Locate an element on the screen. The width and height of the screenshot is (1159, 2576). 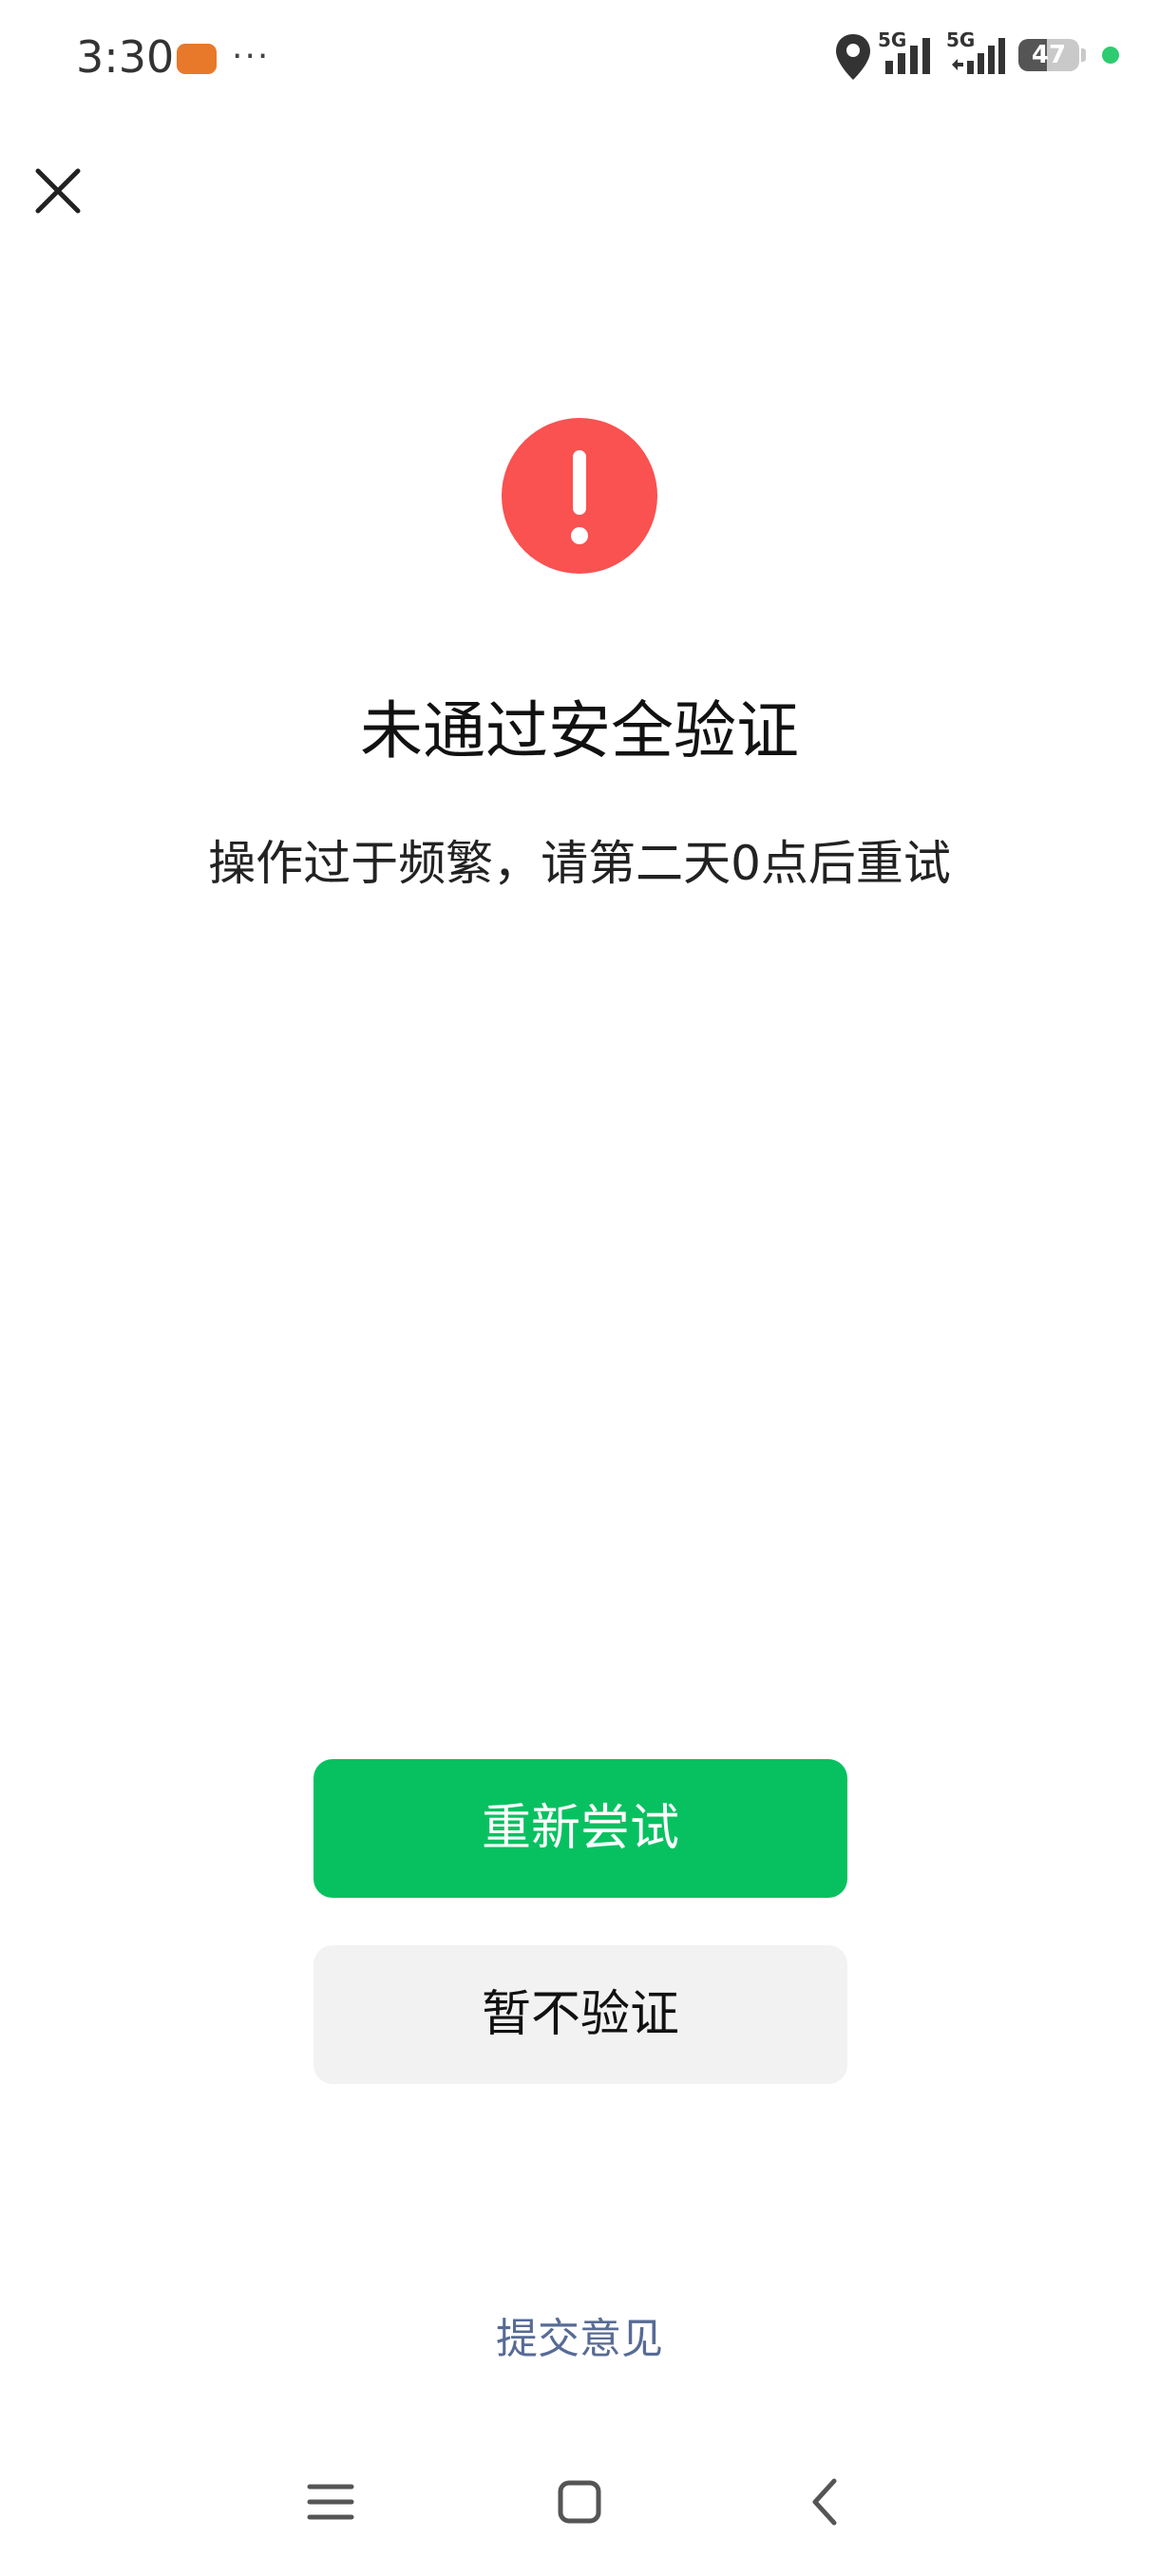
error-message: 操作过于频繁，请第二天0点后重试 is located at coordinates (579, 863).